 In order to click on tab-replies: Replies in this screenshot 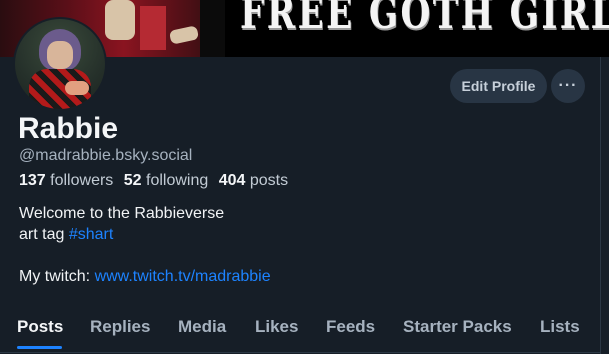, I will do `click(120, 327)`.